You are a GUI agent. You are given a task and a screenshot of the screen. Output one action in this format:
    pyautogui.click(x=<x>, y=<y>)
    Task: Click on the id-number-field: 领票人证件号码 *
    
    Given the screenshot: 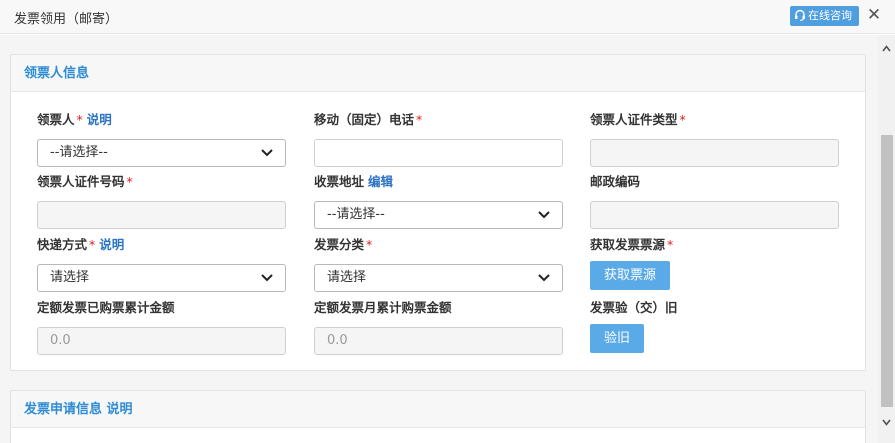 What is the action you would take?
    pyautogui.click(x=161, y=201)
    